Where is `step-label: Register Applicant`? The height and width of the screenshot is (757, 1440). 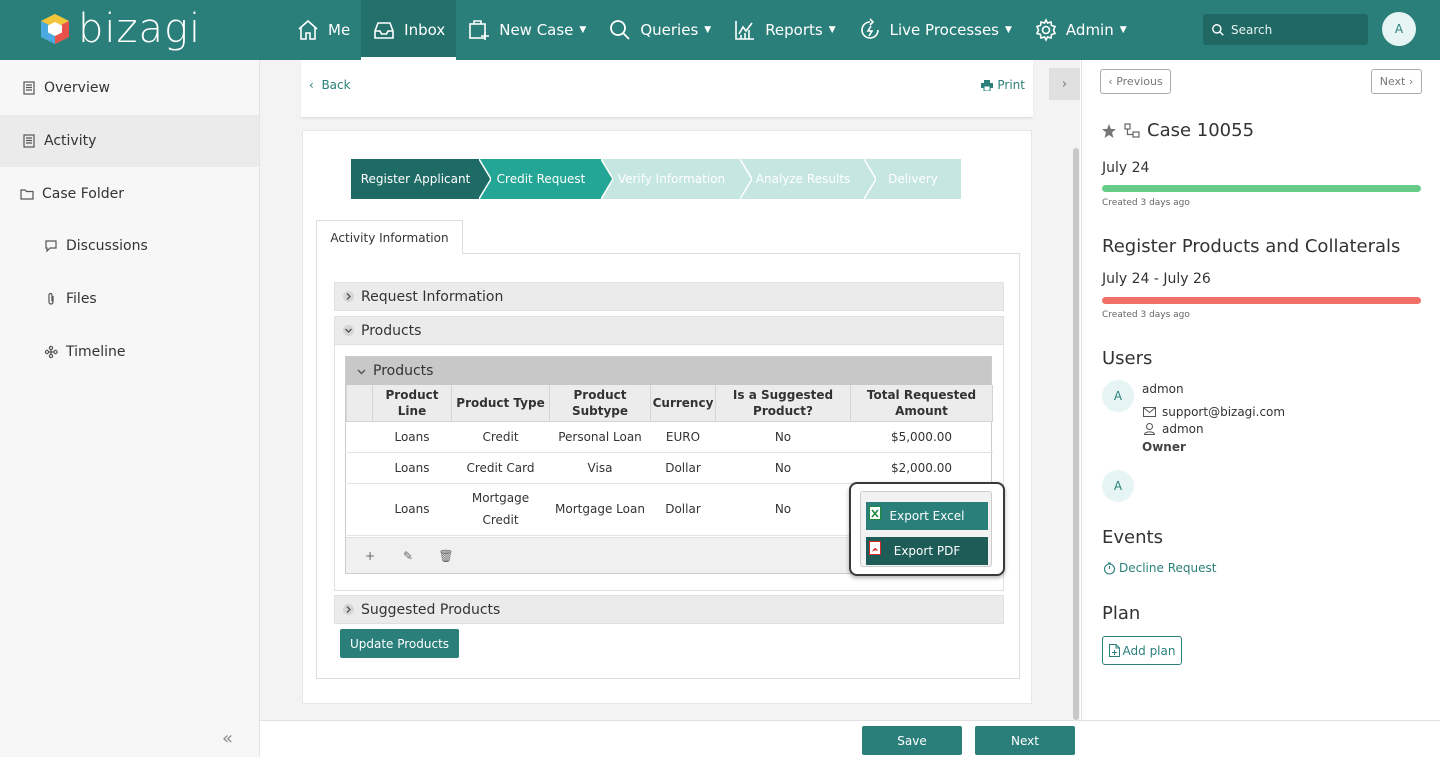 step-label: Register Applicant is located at coordinates (415, 179).